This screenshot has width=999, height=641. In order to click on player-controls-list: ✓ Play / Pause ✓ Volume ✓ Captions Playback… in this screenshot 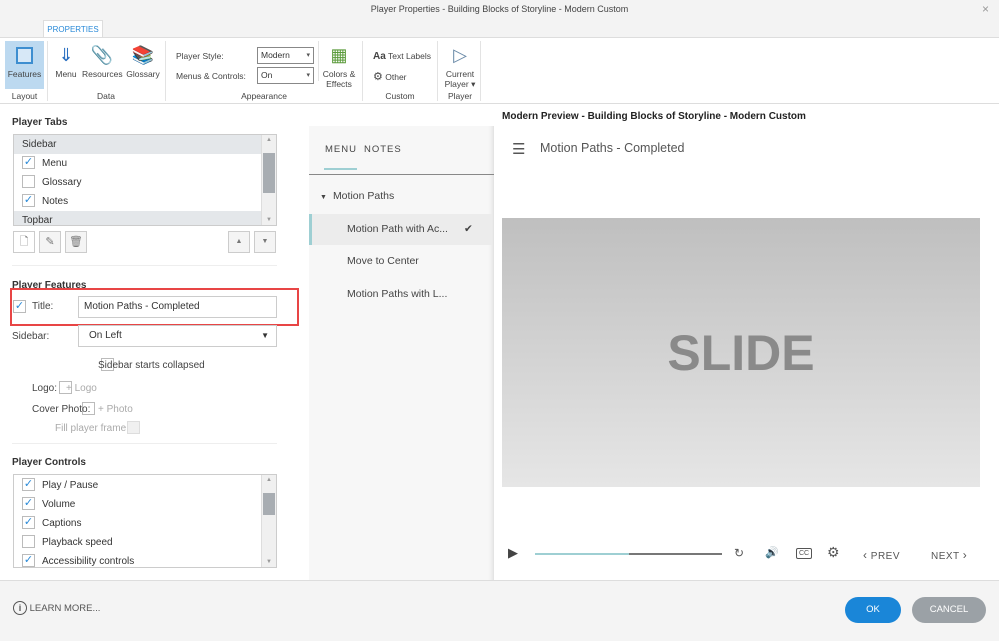, I will do `click(145, 521)`.